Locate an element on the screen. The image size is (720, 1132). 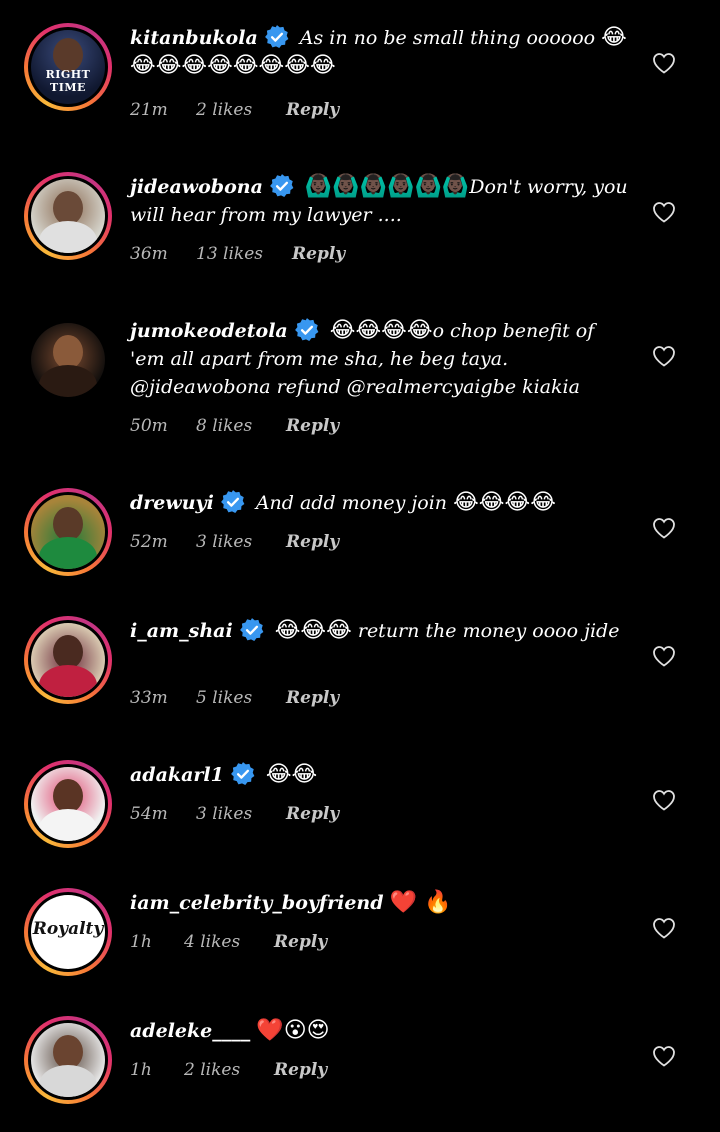
comment-body: adeleke____ ❤️😮😍 is located at coordinates (380, 1031).